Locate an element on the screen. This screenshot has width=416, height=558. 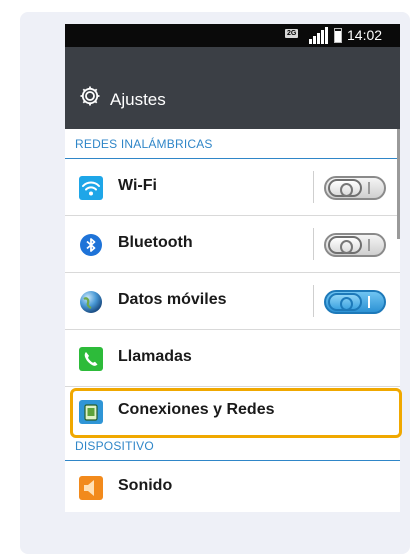
phone-icon is located at coordinates (91, 359).